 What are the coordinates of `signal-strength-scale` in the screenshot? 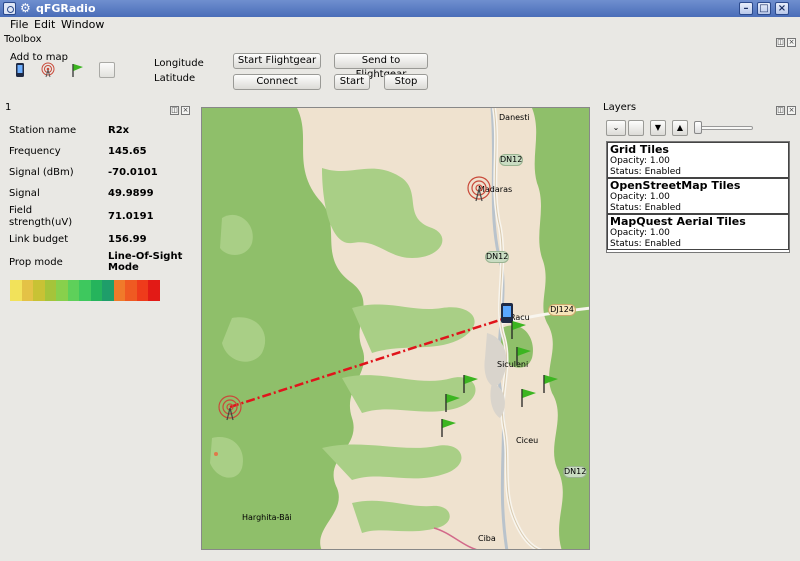 It's located at (85, 290).